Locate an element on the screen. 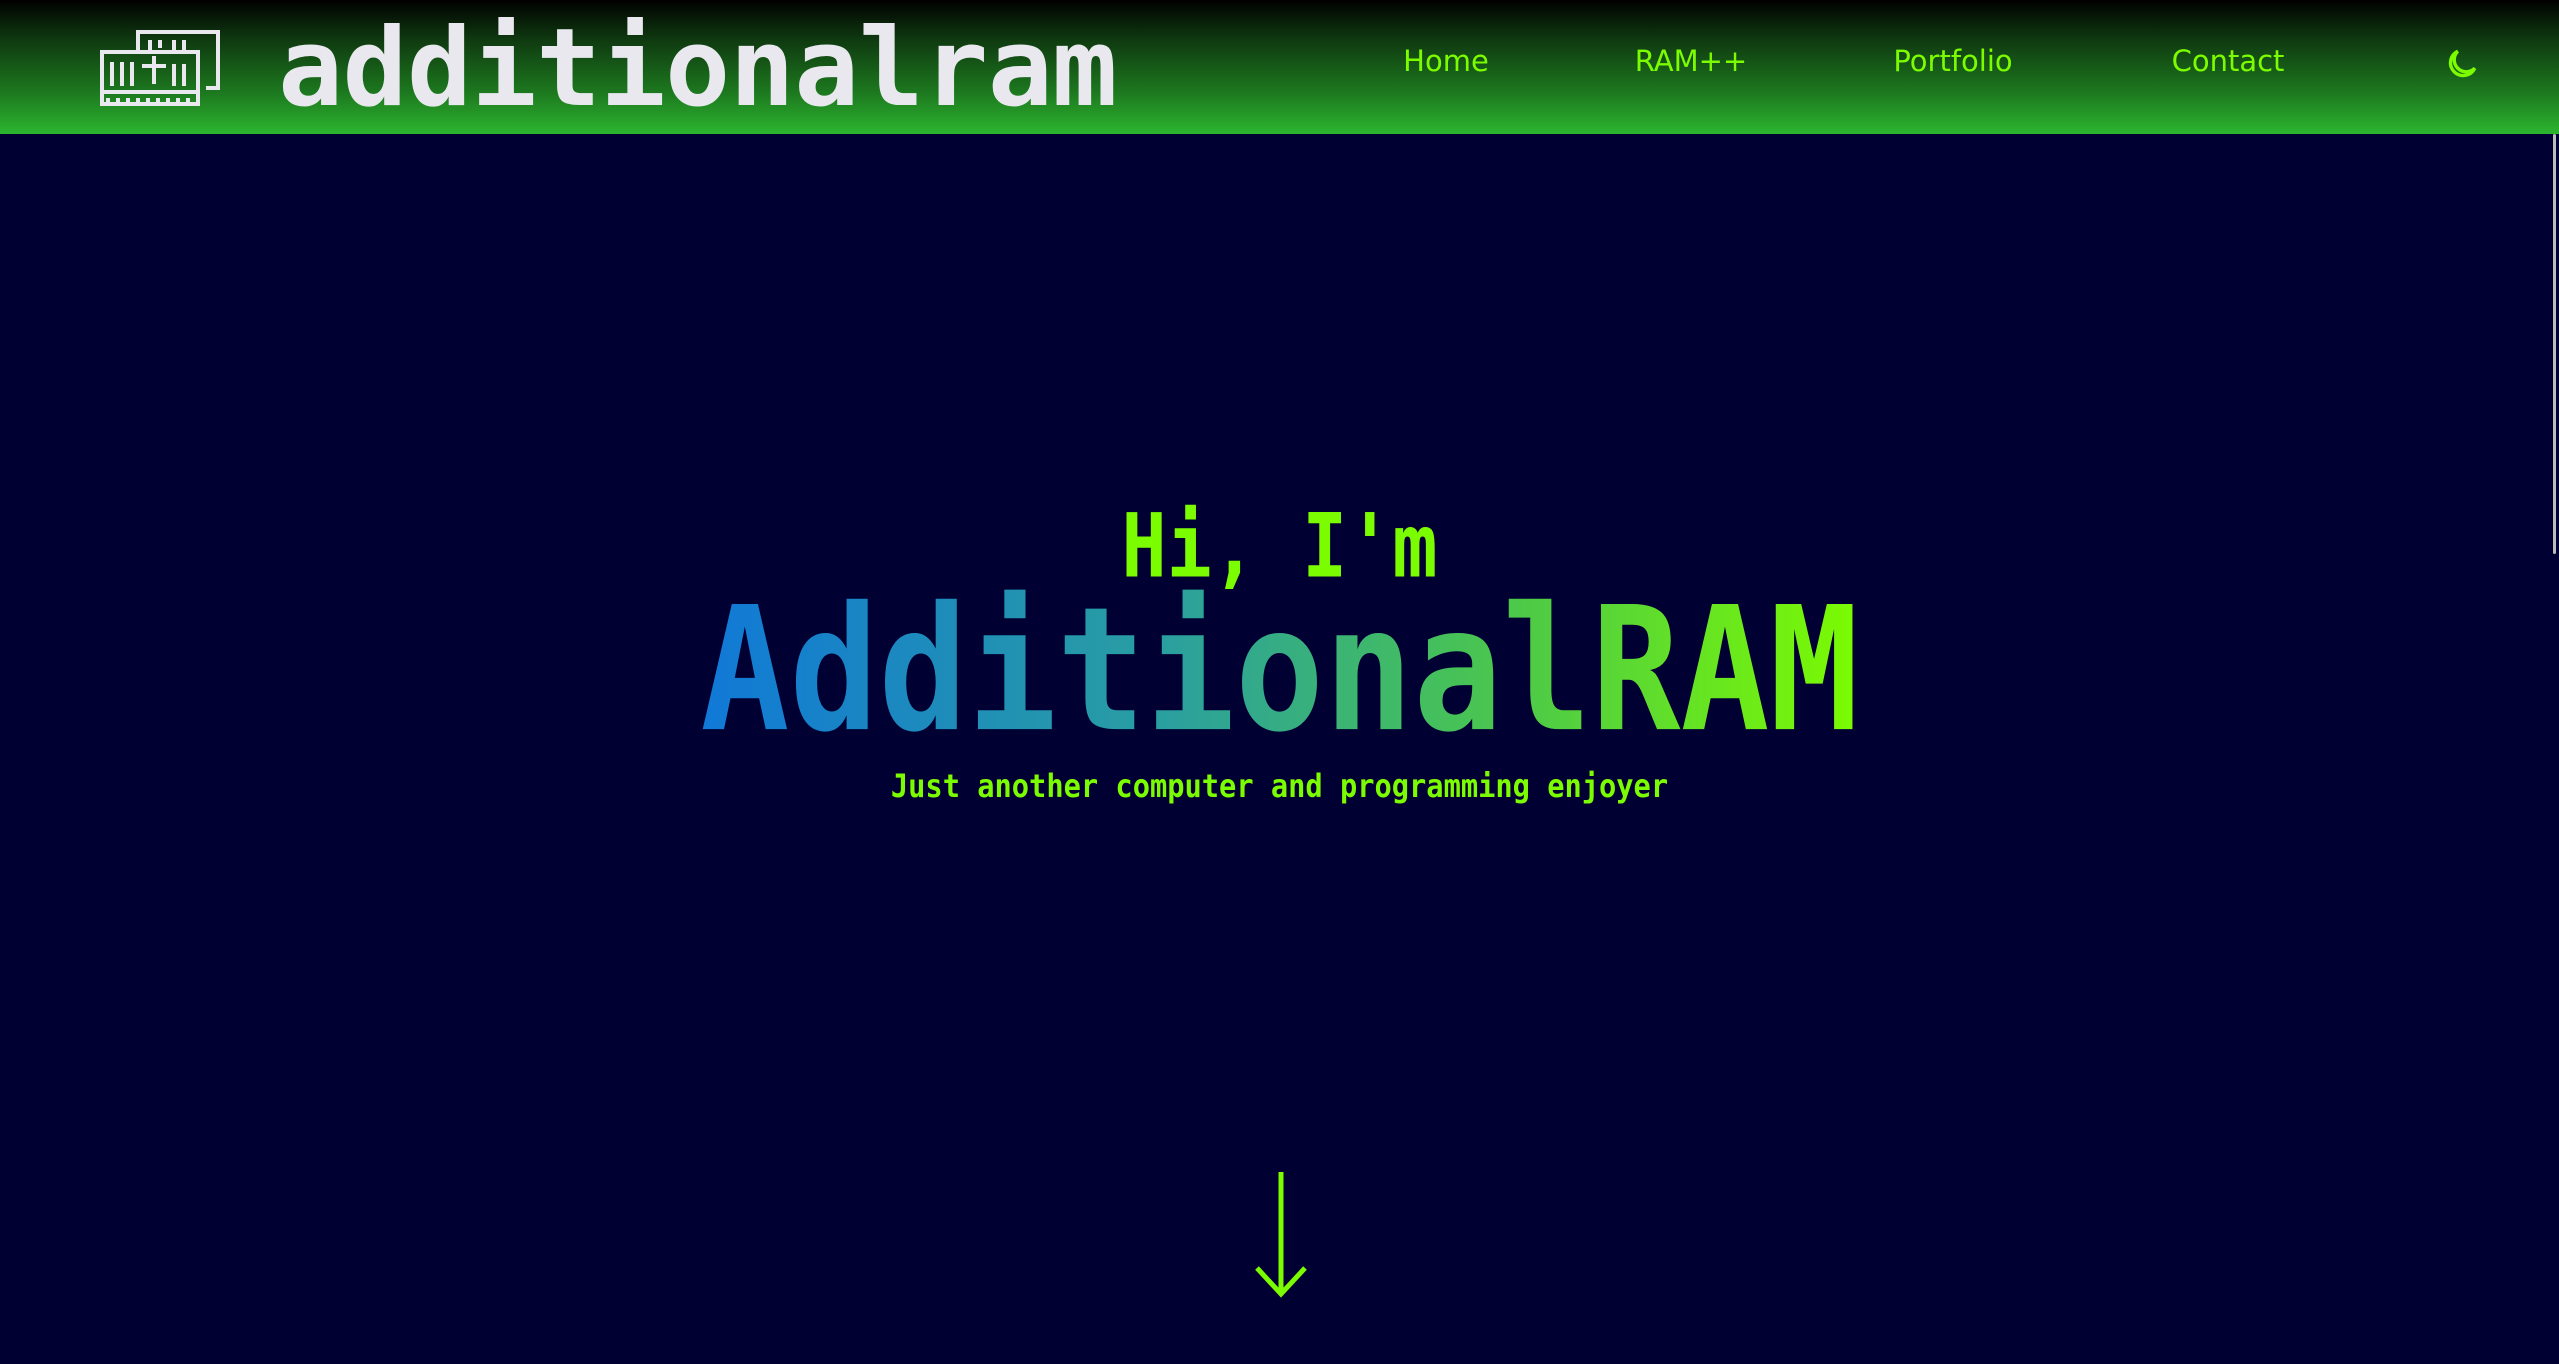 The width and height of the screenshot is (2559, 1364). hero-name: AdditionalRAM is located at coordinates (1279, 670).